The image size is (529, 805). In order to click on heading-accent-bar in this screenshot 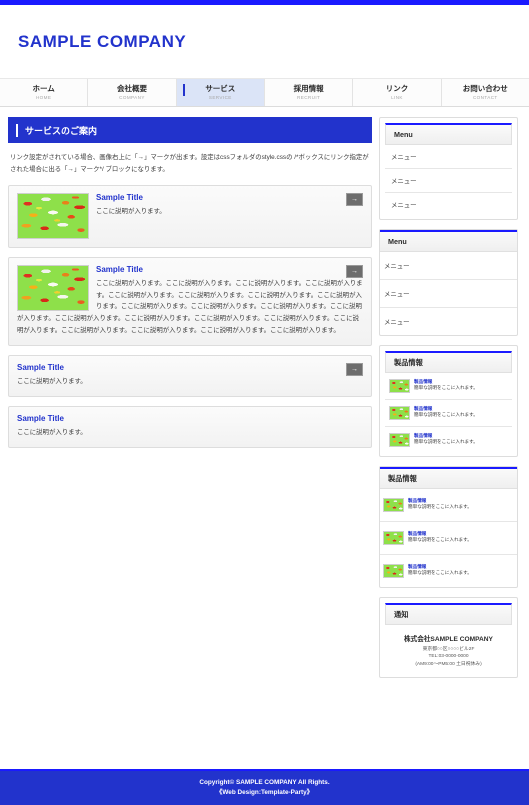, I will do `click(17, 130)`.